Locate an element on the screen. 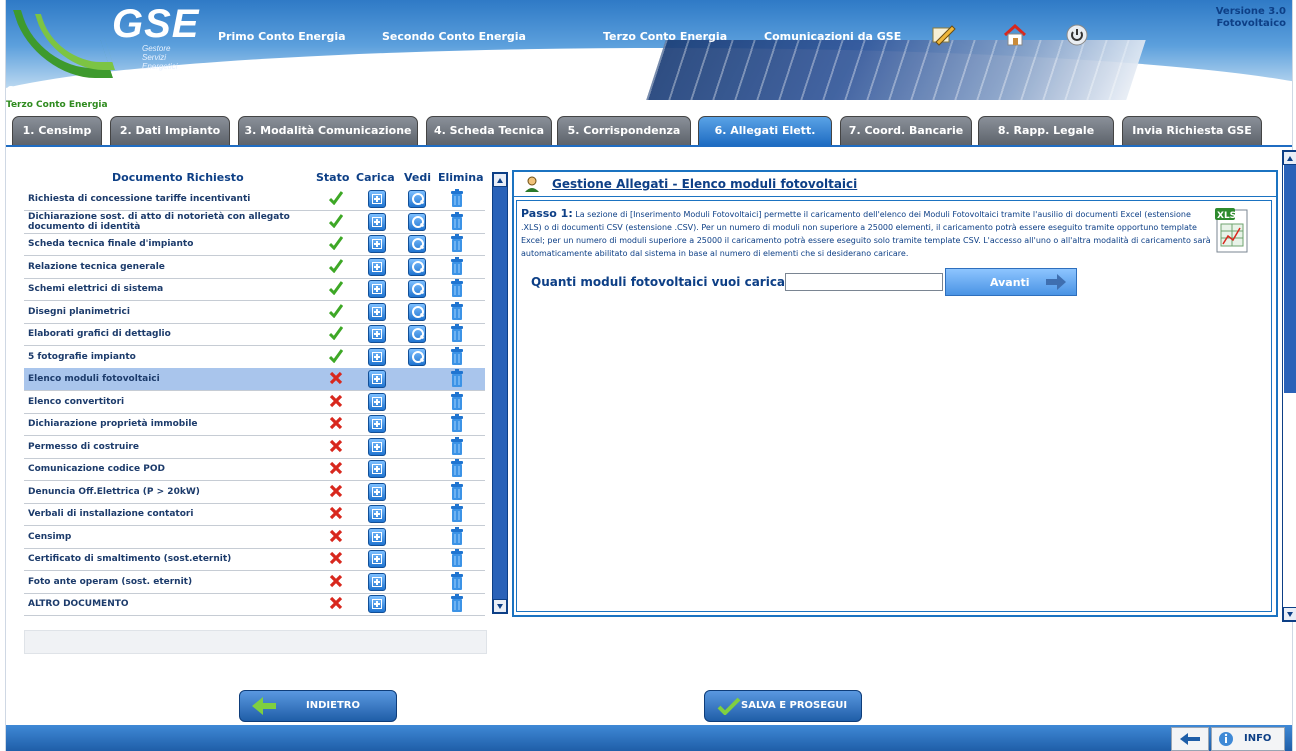  modules-count-input is located at coordinates (864, 282).